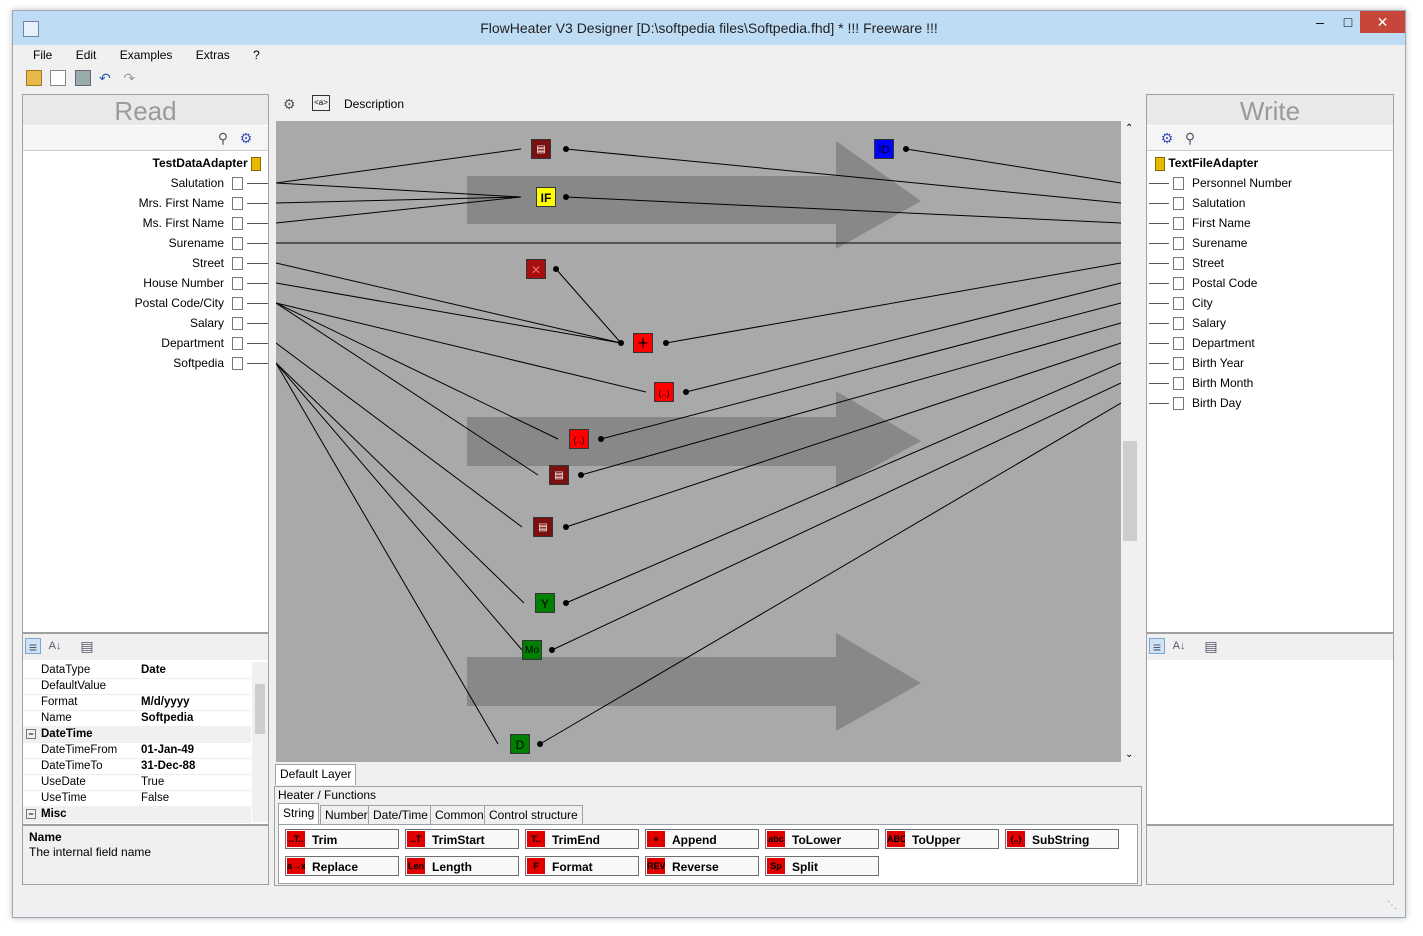  Describe the element at coordinates (1278, 243) in the screenshot. I see `write-field: Surename` at that location.